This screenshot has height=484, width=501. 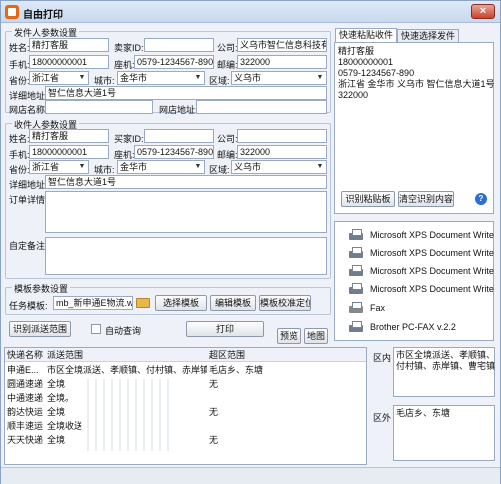 What do you see at coordinates (250, 475) in the screenshot?
I see `status-bar` at bounding box center [250, 475].